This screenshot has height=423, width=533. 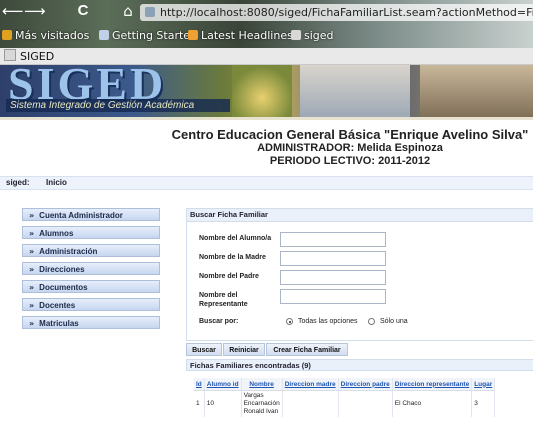 I want to click on representante-label: Nombre del Representante, so click(x=223, y=300).